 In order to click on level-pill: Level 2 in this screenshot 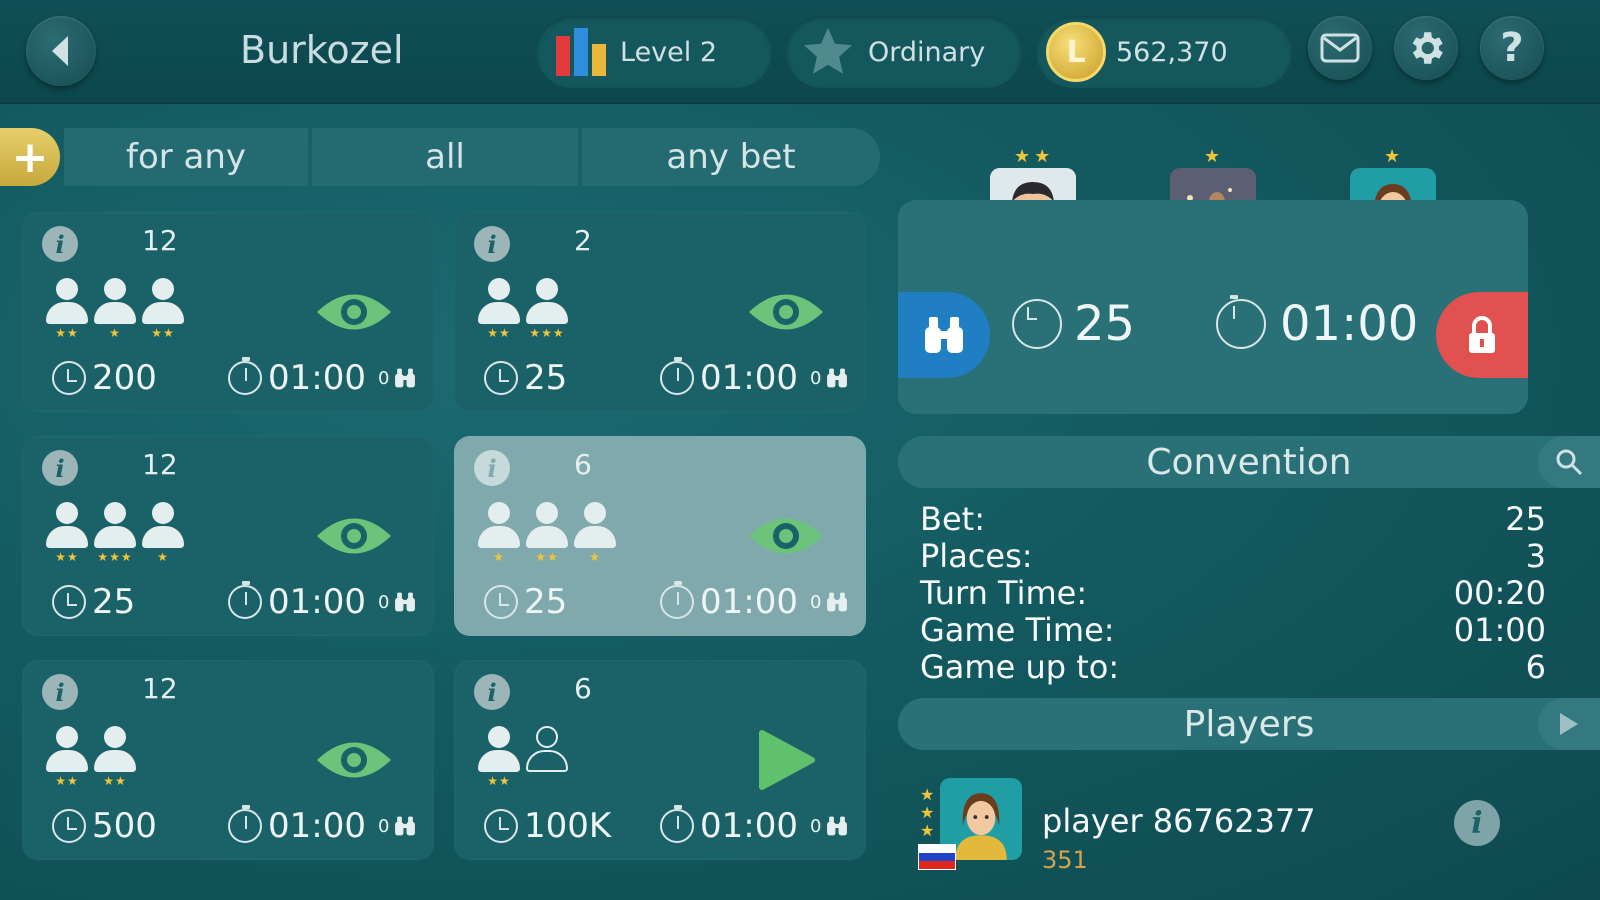, I will do `click(654, 52)`.